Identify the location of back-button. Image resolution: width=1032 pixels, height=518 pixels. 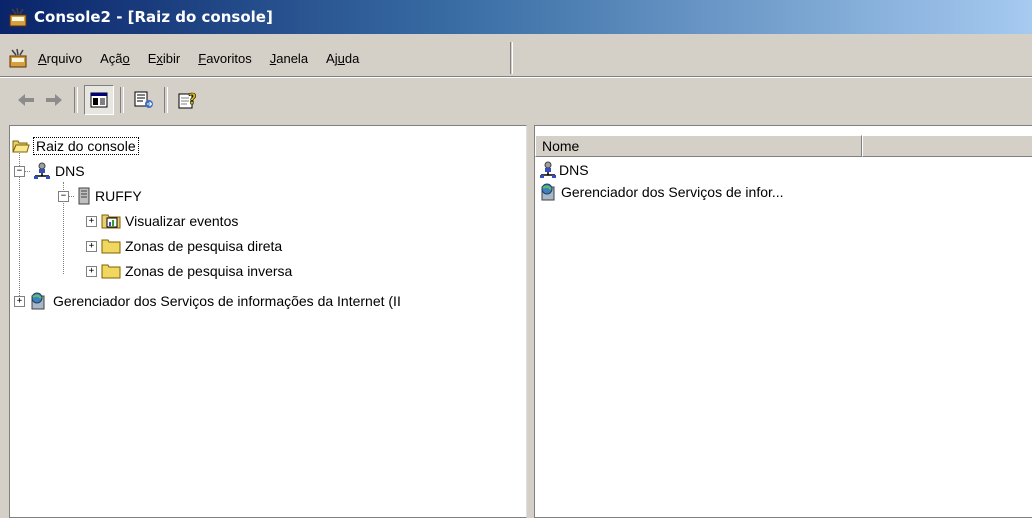
(26, 100).